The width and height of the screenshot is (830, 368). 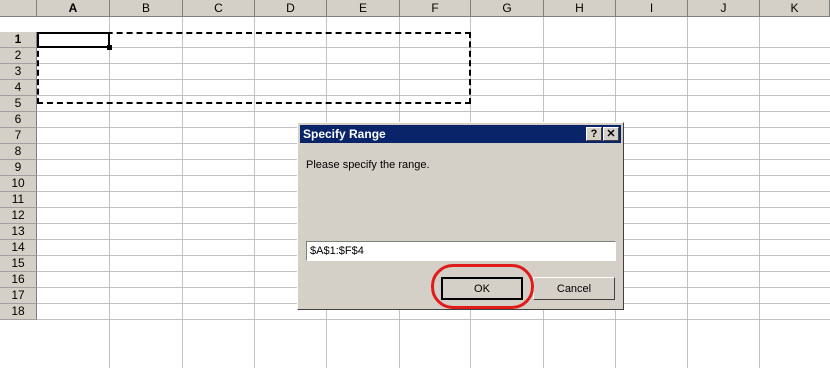 What do you see at coordinates (18, 120) in the screenshot?
I see `row-header-6: 6` at bounding box center [18, 120].